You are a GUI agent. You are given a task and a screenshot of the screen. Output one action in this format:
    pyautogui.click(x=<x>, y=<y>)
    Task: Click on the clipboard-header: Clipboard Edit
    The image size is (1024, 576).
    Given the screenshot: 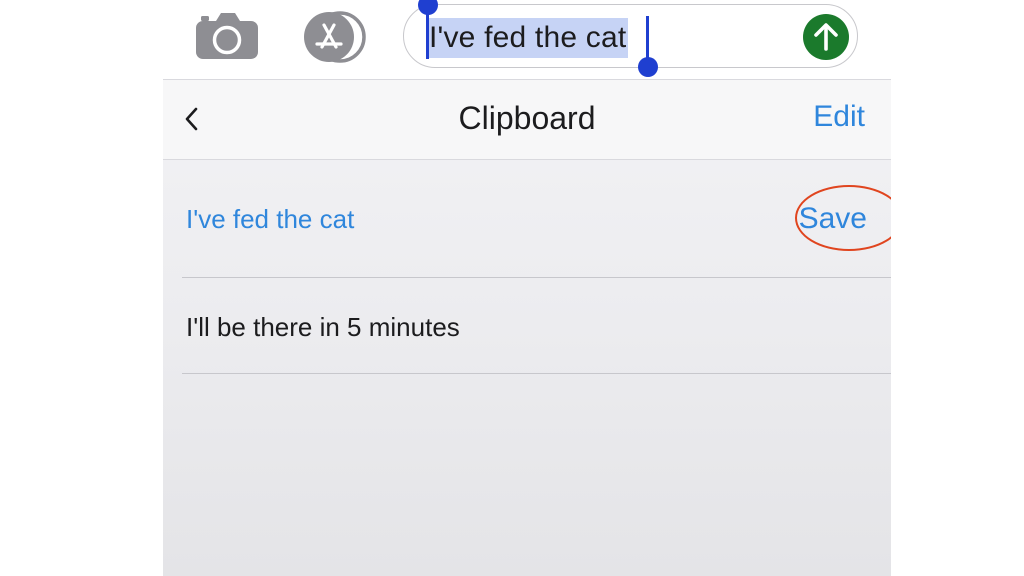 What is the action you would take?
    pyautogui.click(x=527, y=120)
    